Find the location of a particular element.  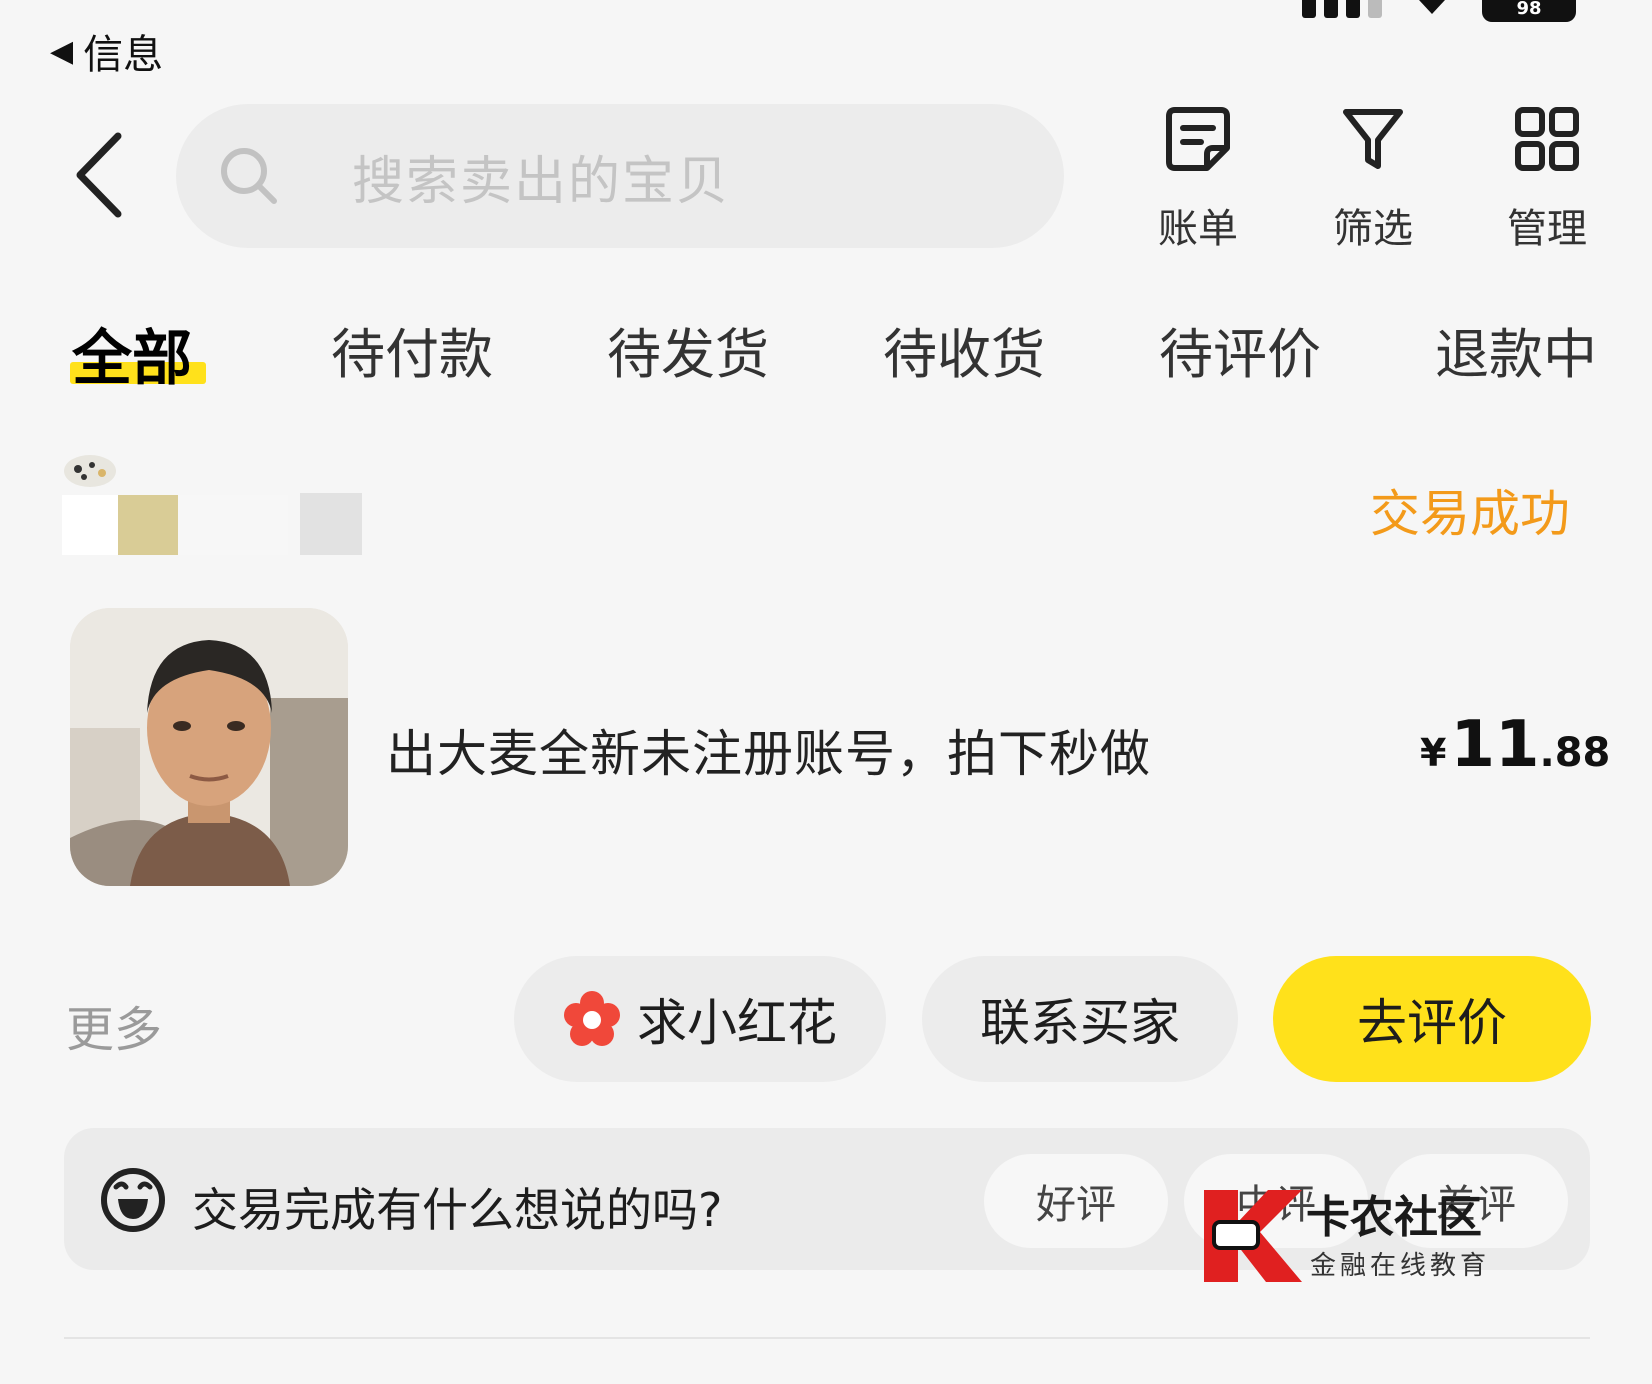

tab-pending-receipt: 待收货 is located at coordinates (964, 349).